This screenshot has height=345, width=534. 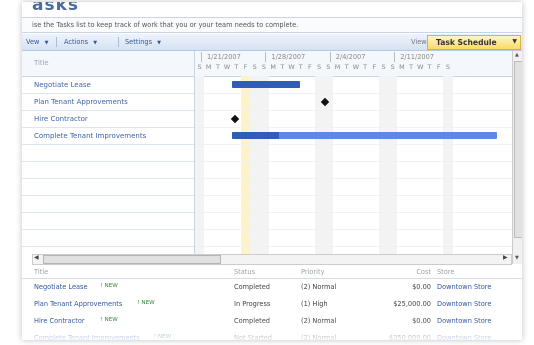 I want to click on week-label: 2/4/2007, so click(x=350, y=57).